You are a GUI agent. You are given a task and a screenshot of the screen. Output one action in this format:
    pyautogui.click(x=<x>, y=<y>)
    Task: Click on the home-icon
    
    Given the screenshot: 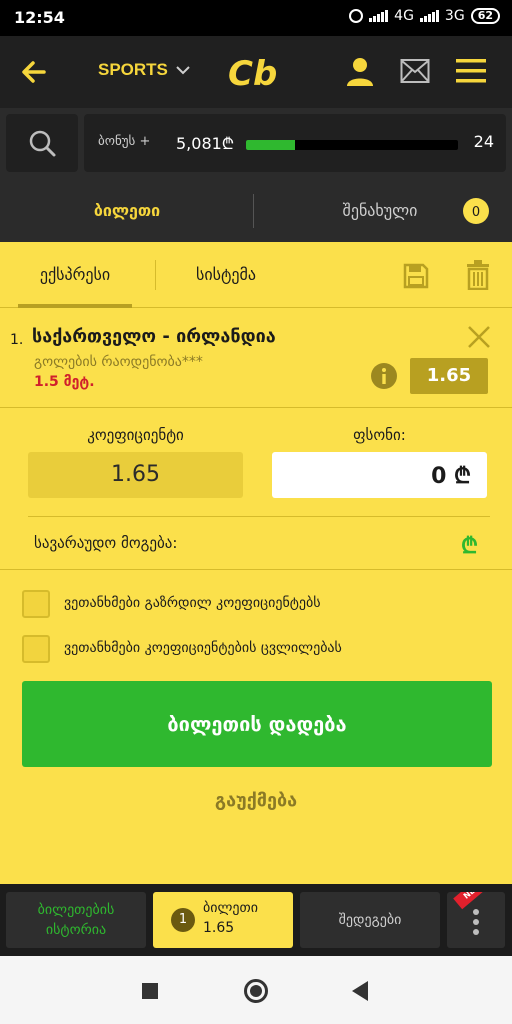 What is the action you would take?
    pyautogui.click(x=256, y=991)
    